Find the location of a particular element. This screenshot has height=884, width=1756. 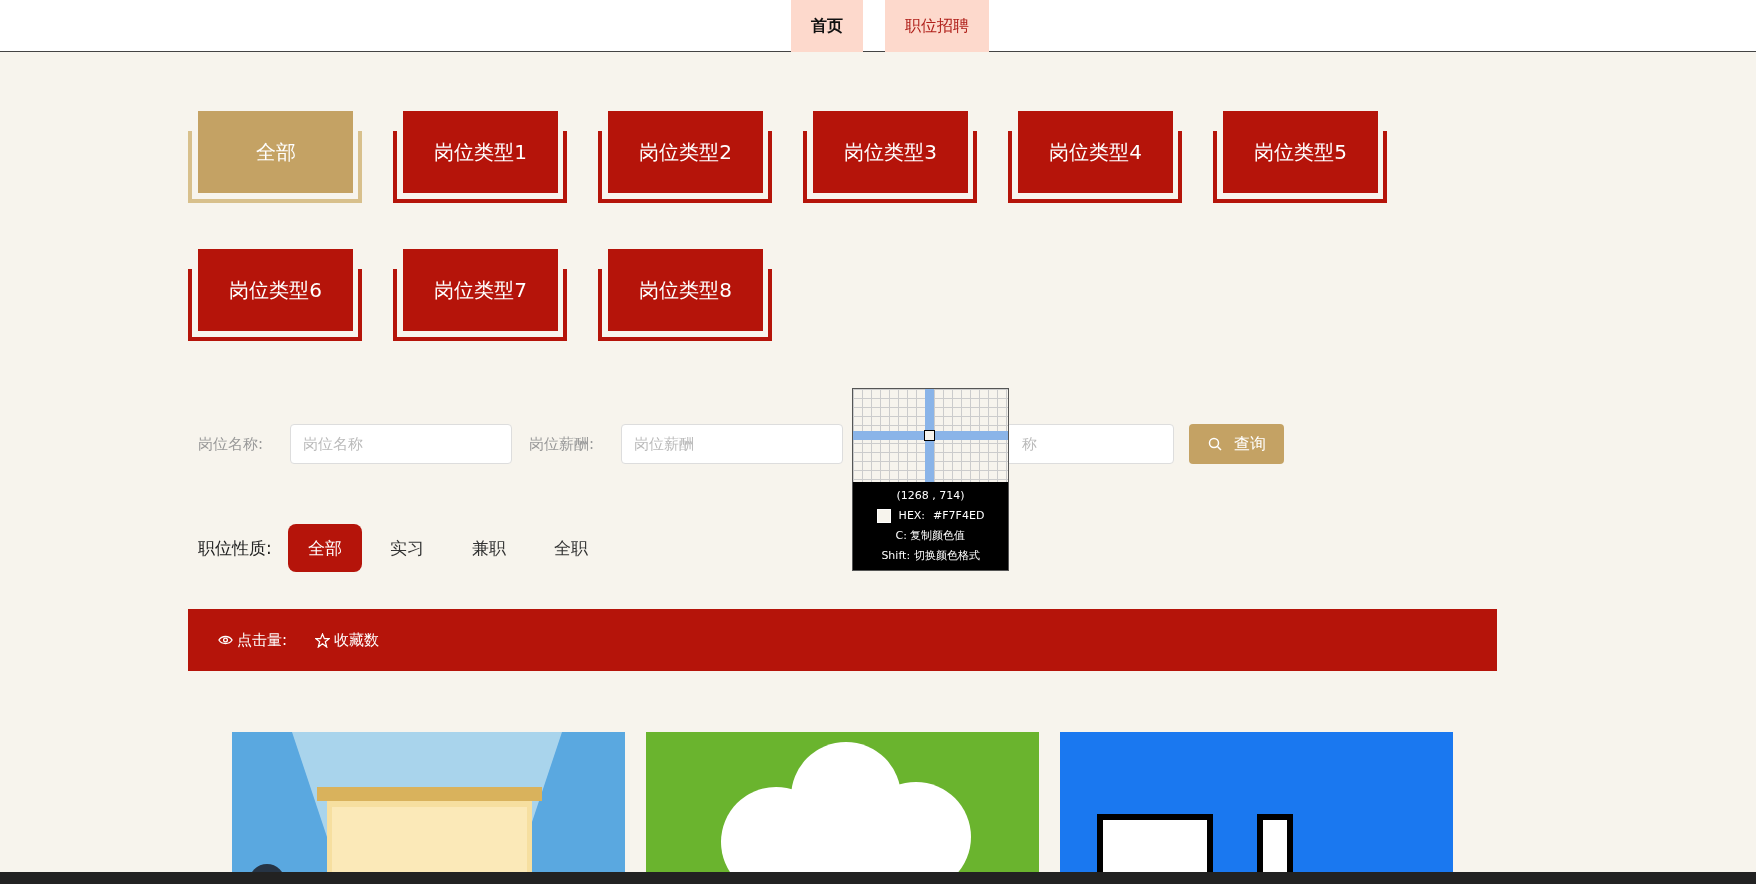

input-field: 岗位薪酬 is located at coordinates (732, 444).